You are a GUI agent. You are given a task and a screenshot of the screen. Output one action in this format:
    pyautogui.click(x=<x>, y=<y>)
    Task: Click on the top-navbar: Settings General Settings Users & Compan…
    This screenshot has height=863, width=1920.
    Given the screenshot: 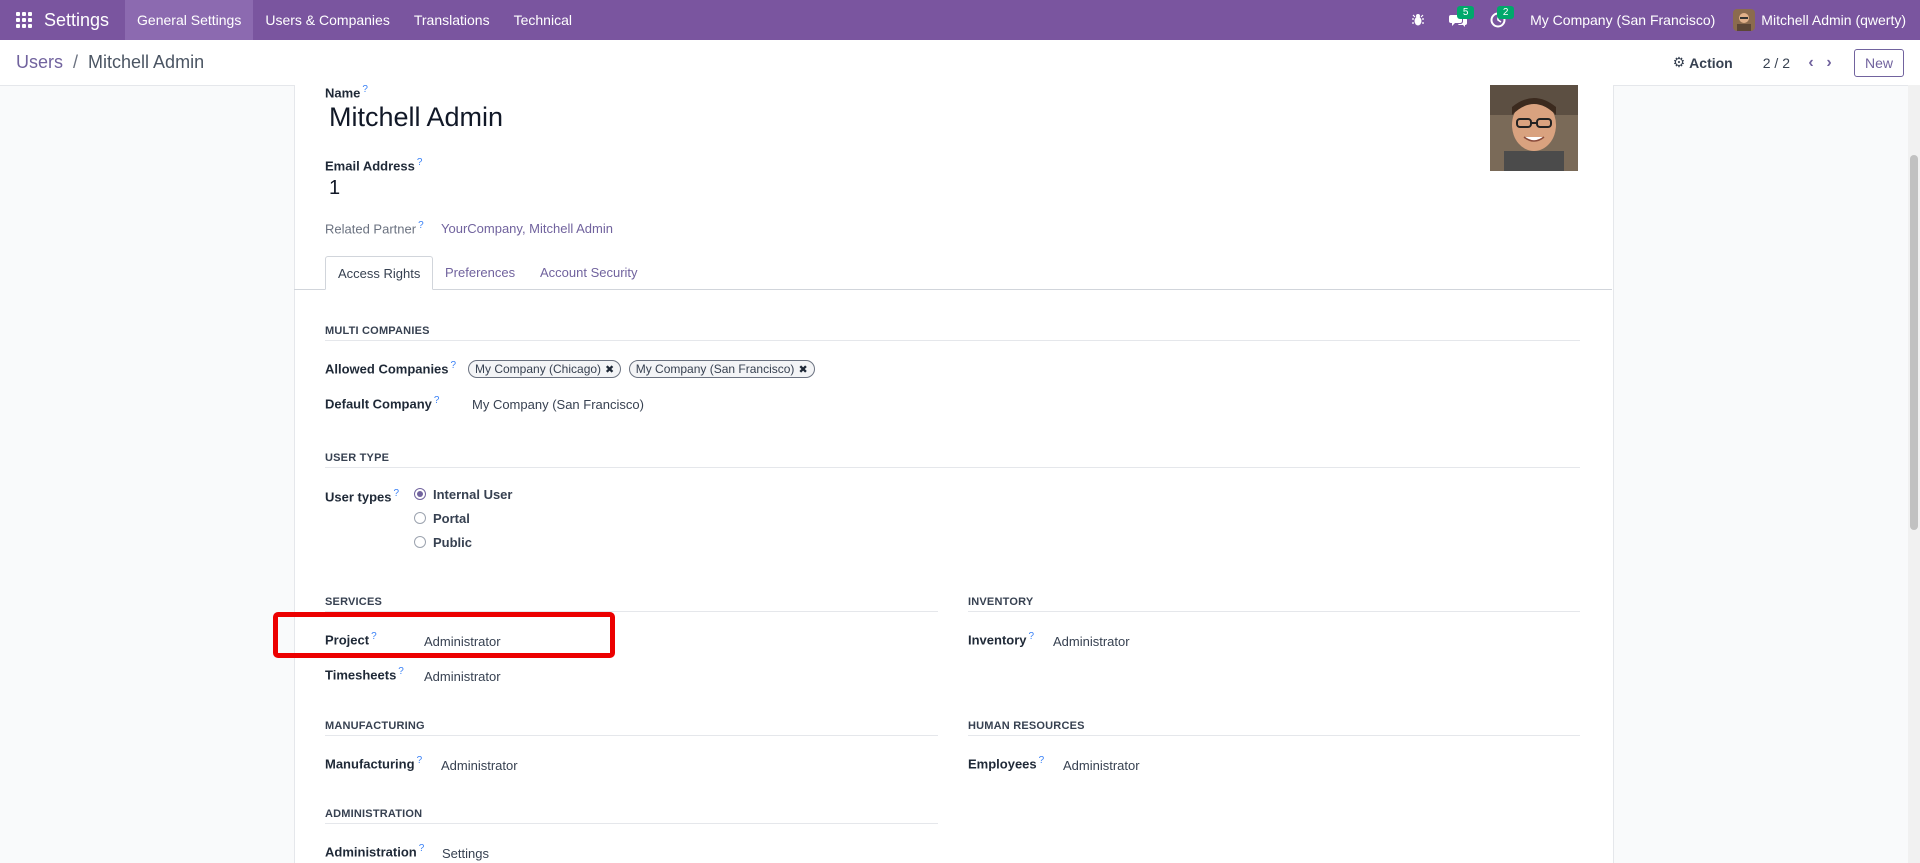 What is the action you would take?
    pyautogui.click(x=960, y=20)
    